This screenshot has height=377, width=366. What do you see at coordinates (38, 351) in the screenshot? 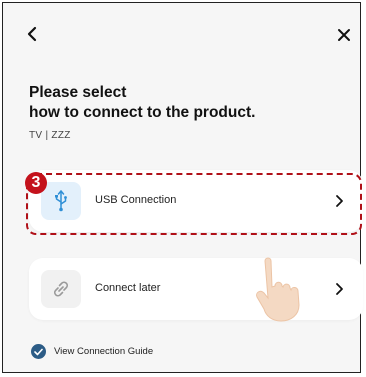
I see `check-circle-icon` at bounding box center [38, 351].